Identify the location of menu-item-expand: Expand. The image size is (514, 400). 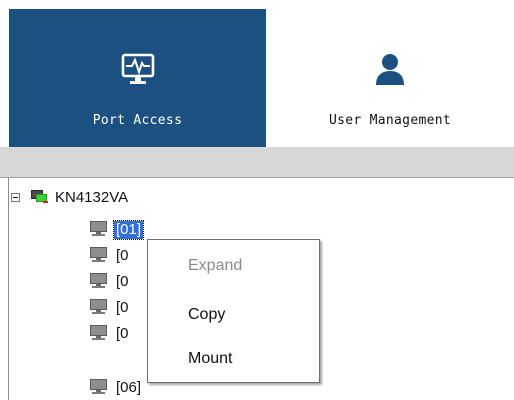
(215, 266).